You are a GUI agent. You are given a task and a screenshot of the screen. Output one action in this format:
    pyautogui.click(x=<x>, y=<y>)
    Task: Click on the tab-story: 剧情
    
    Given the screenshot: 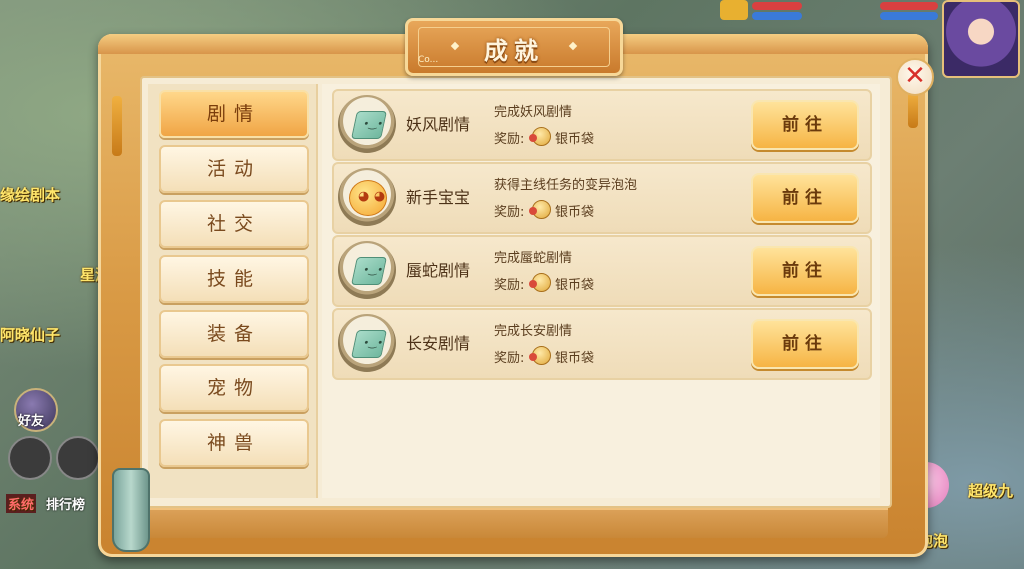 What is the action you would take?
    pyautogui.click(x=234, y=114)
    